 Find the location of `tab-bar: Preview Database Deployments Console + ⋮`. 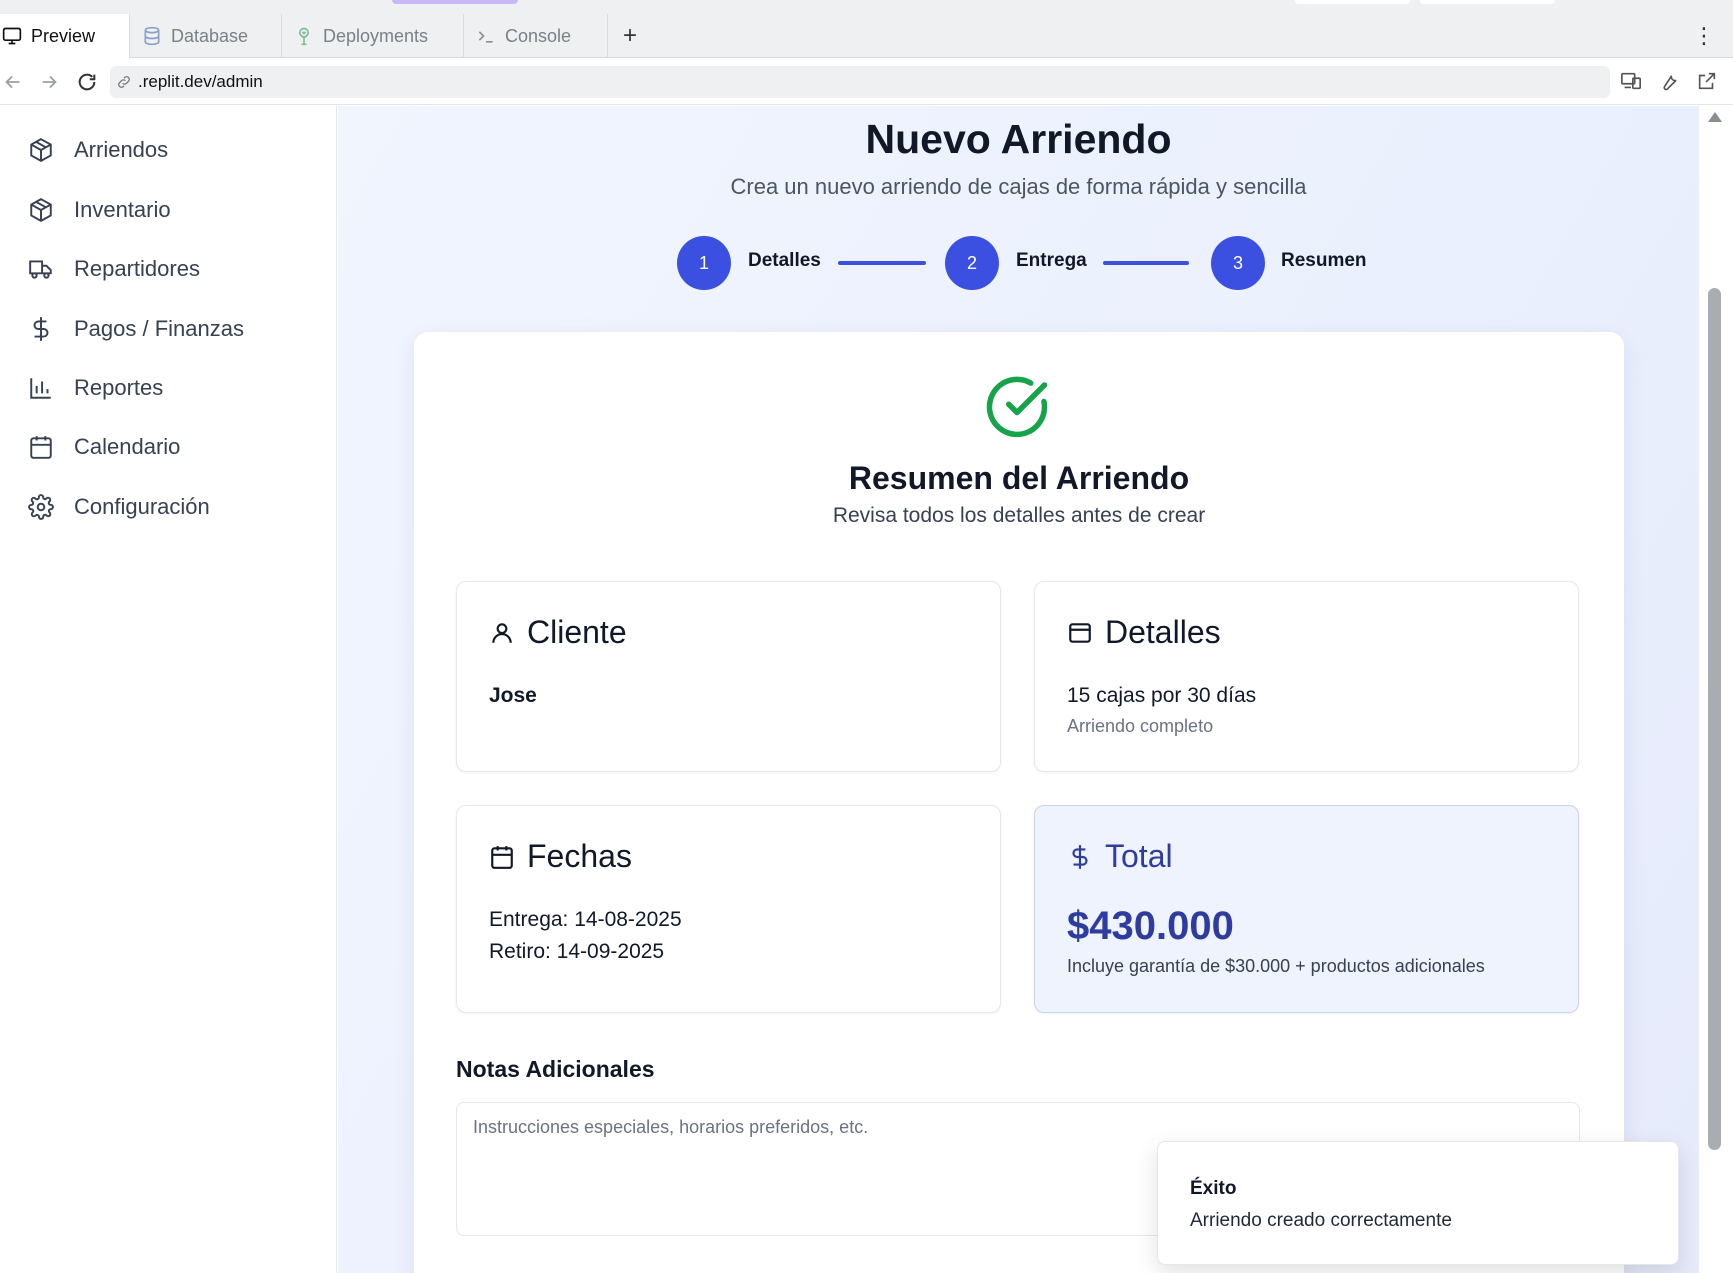

tab-bar: Preview Database Deployments Console + ⋮ is located at coordinates (866, 36).